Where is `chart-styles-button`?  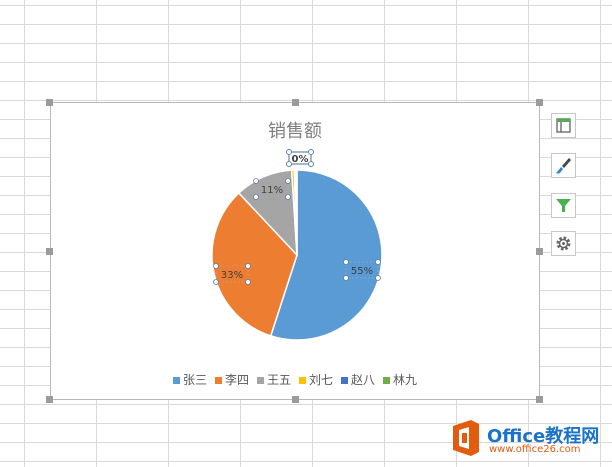 chart-styles-button is located at coordinates (563, 165).